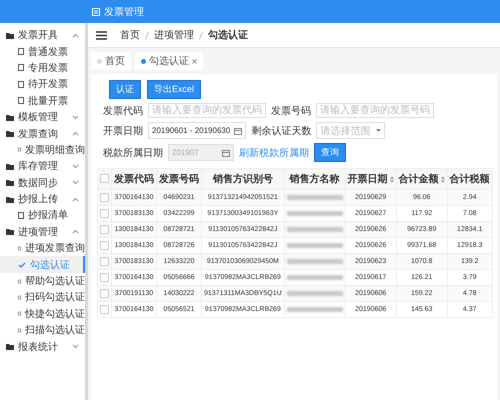 Image resolution: width=500 pixels, height=400 pixels. I want to click on breadcrumb-item: 首页, so click(130, 35).